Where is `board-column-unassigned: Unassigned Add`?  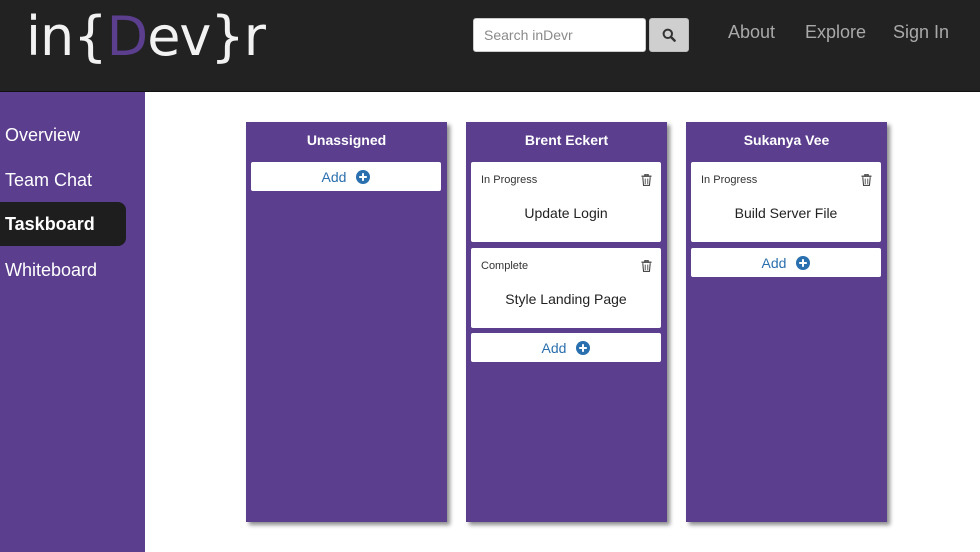
board-column-unassigned: Unassigned Add is located at coordinates (346, 322).